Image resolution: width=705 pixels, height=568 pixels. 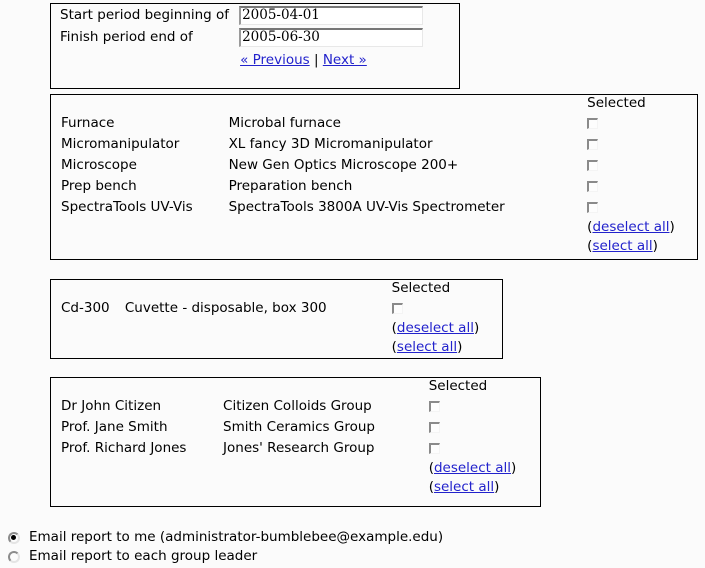 What do you see at coordinates (464, 487) in the screenshot?
I see `group-select-all-link: select all` at bounding box center [464, 487].